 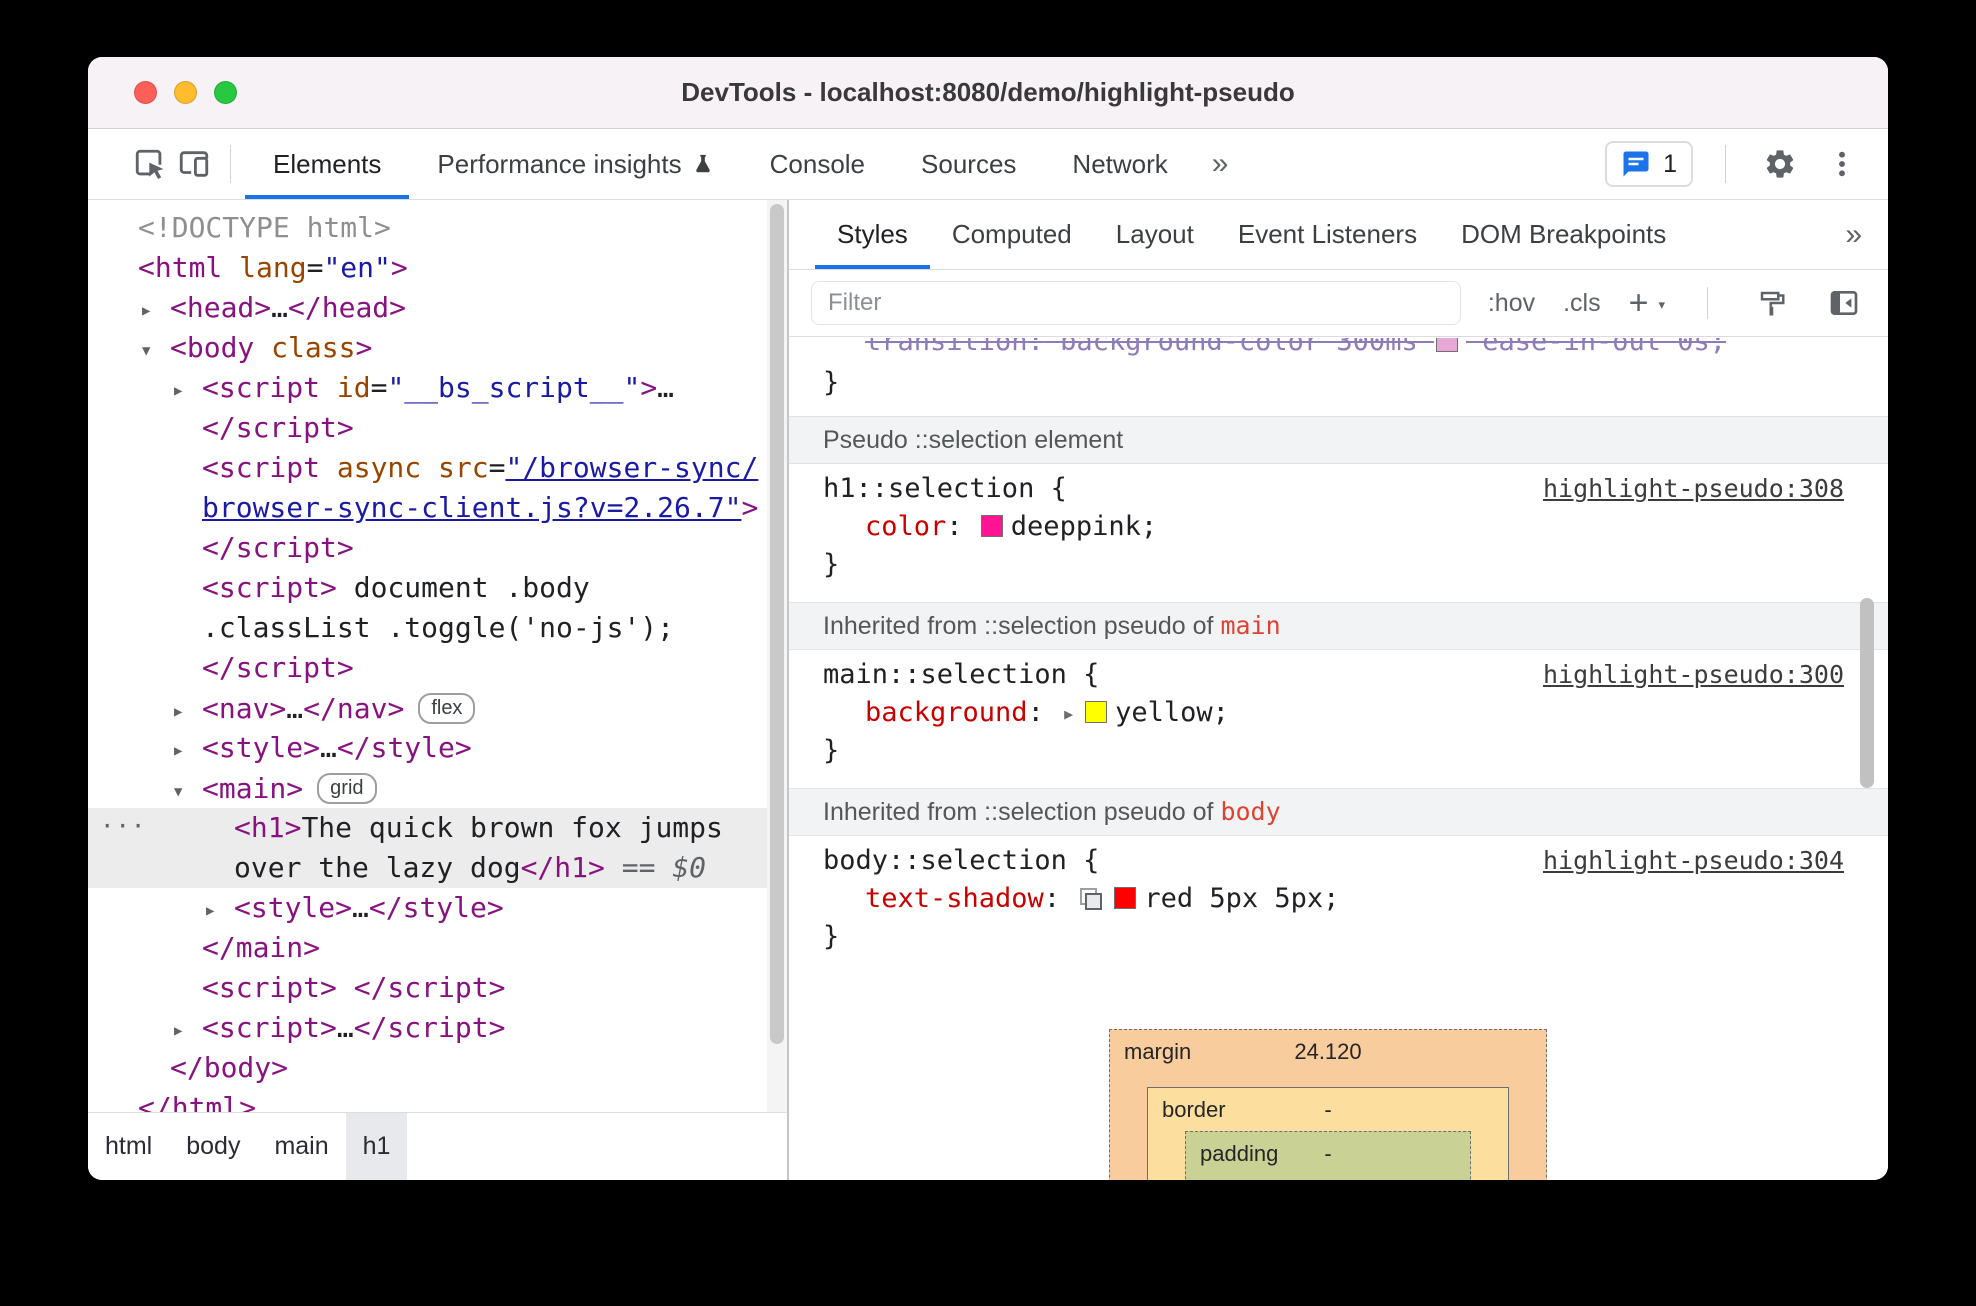 What do you see at coordinates (954, 898) in the screenshot?
I see `property-name: text-shadow` at bounding box center [954, 898].